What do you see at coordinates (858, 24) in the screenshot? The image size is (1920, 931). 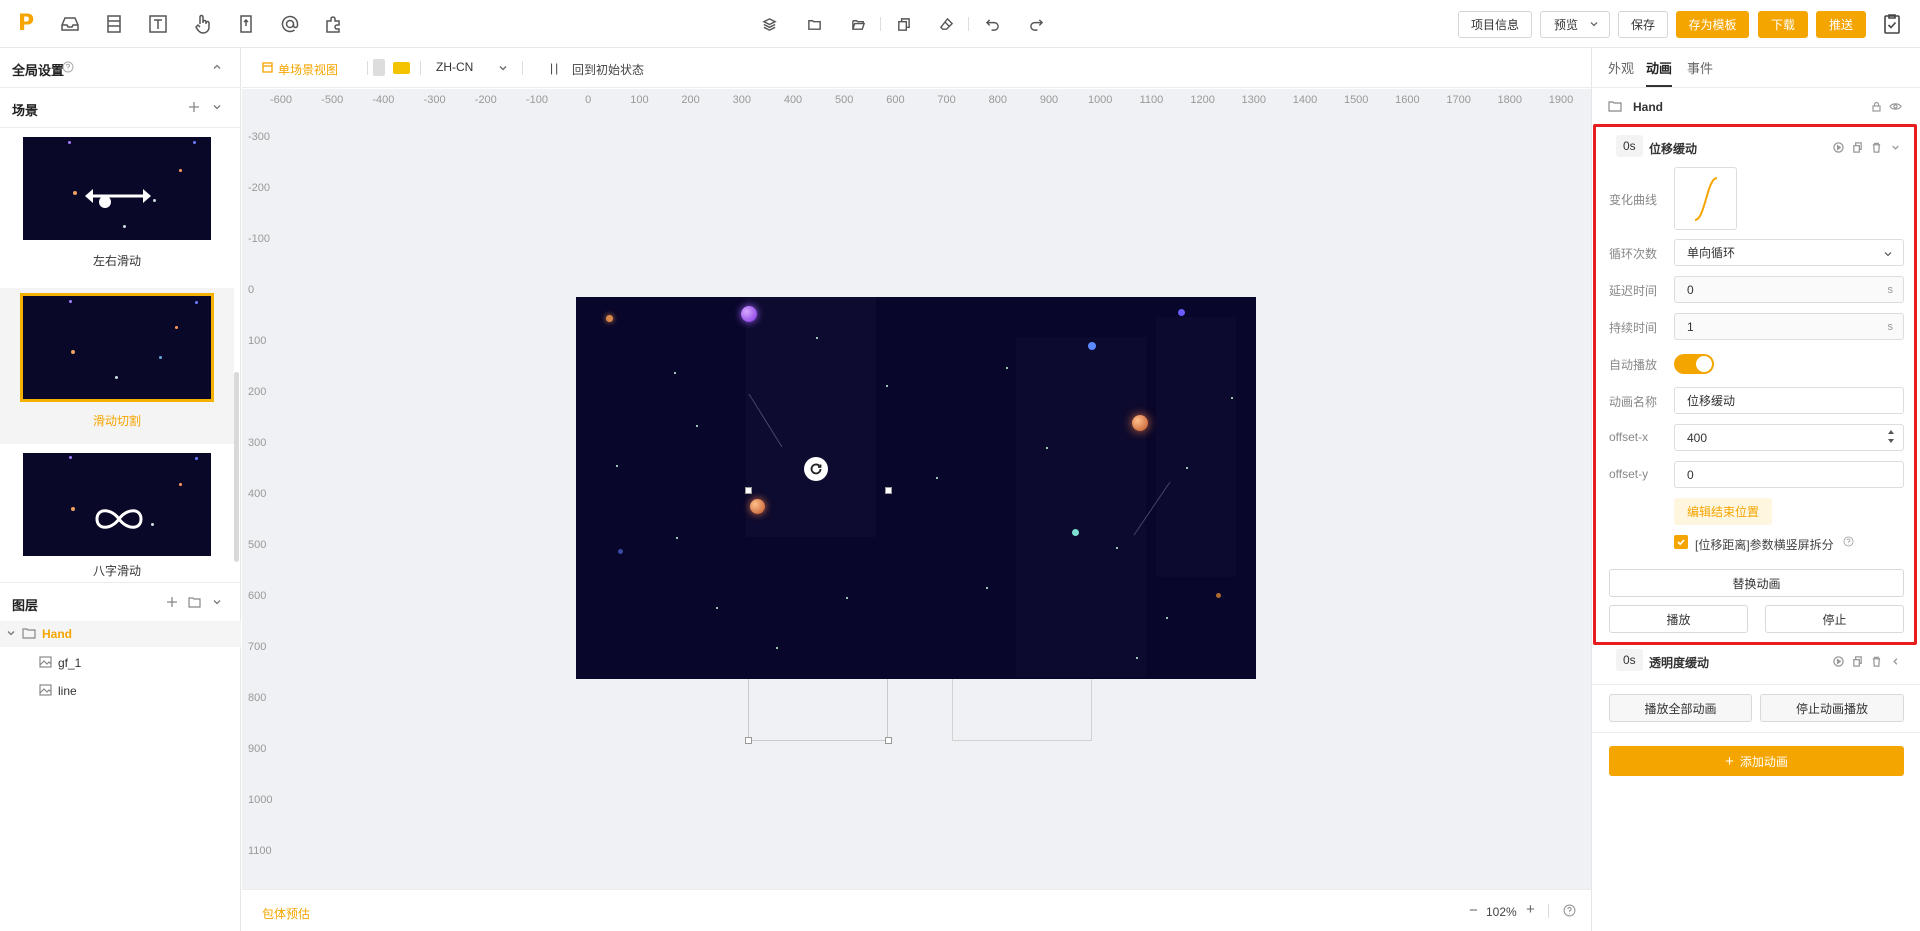 I see `folder-open-icon` at bounding box center [858, 24].